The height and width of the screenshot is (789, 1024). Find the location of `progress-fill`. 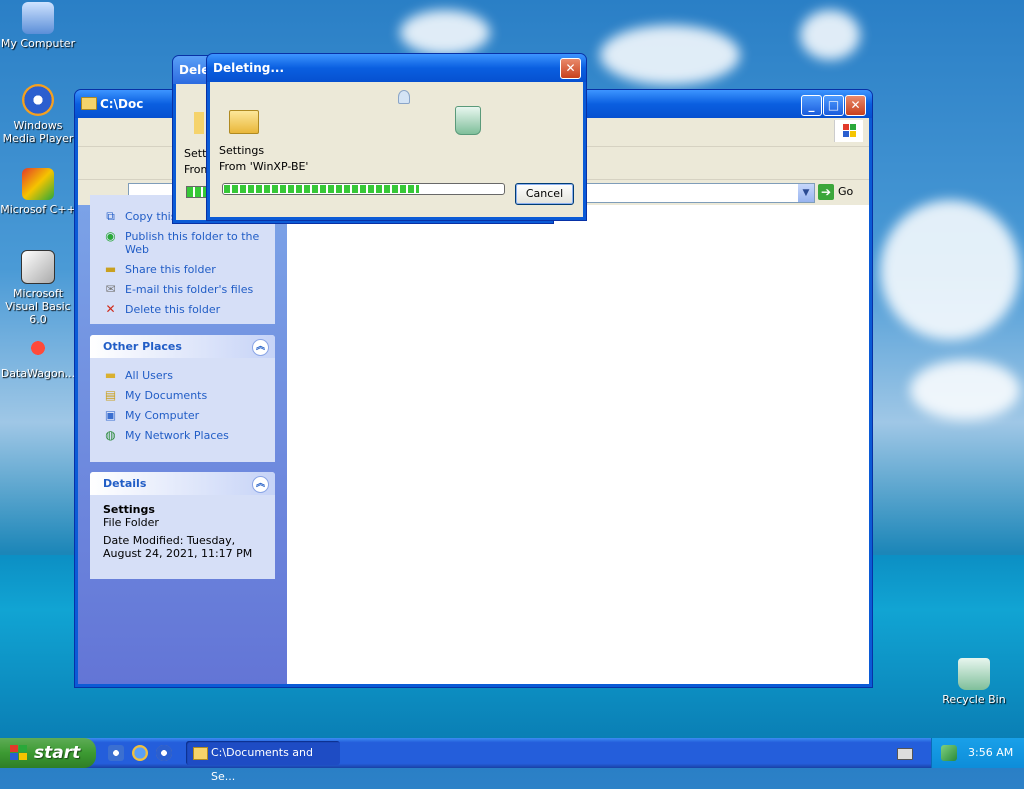

progress-fill is located at coordinates (322, 189).